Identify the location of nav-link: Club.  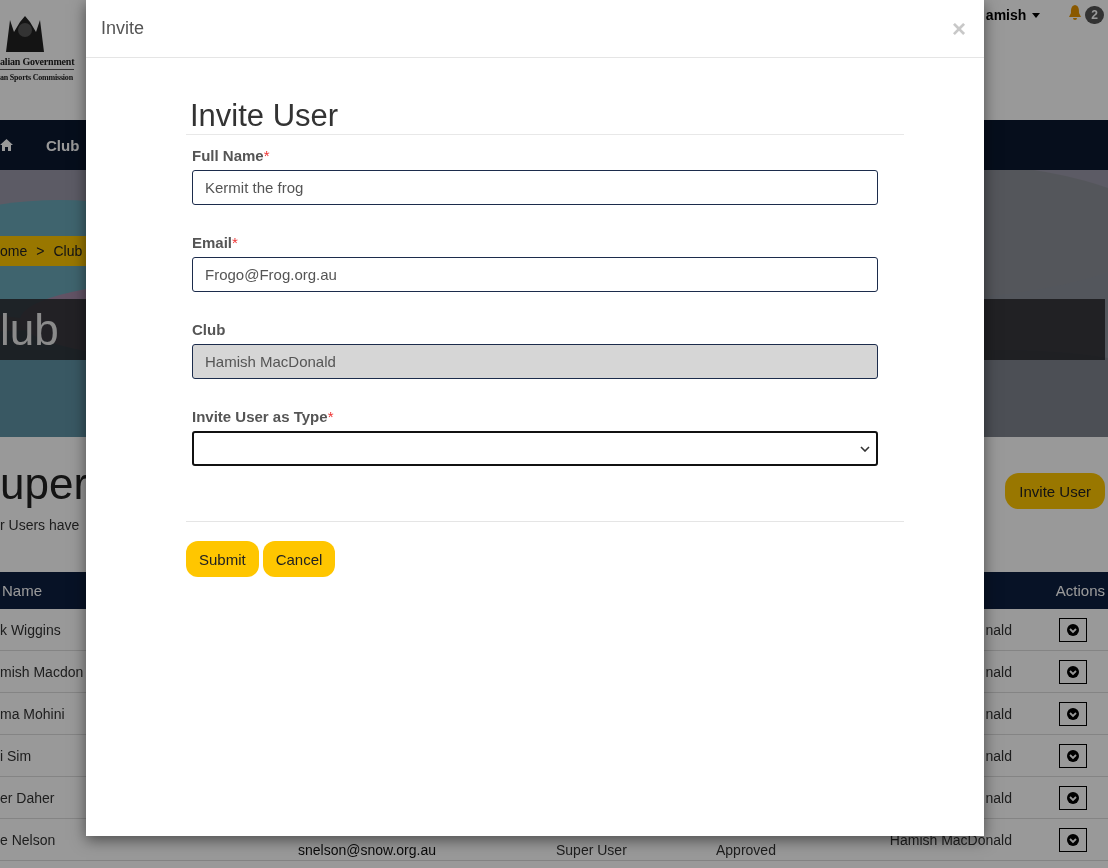
(63, 145).